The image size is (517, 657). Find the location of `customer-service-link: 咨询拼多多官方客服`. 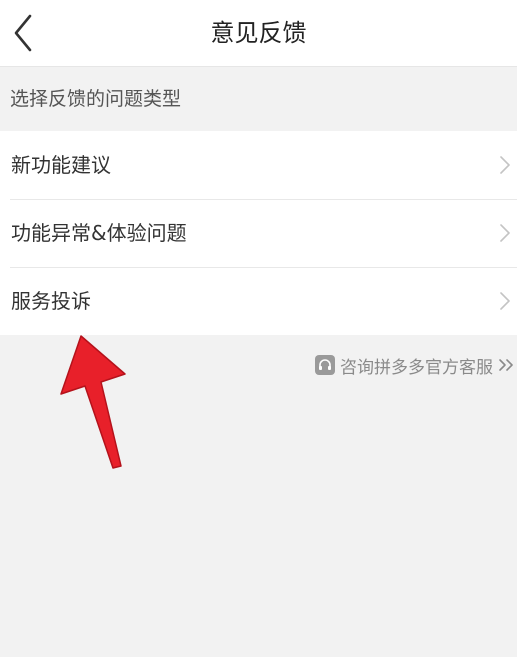

customer-service-link: 咨询拼多多官方客服 is located at coordinates (414, 365).